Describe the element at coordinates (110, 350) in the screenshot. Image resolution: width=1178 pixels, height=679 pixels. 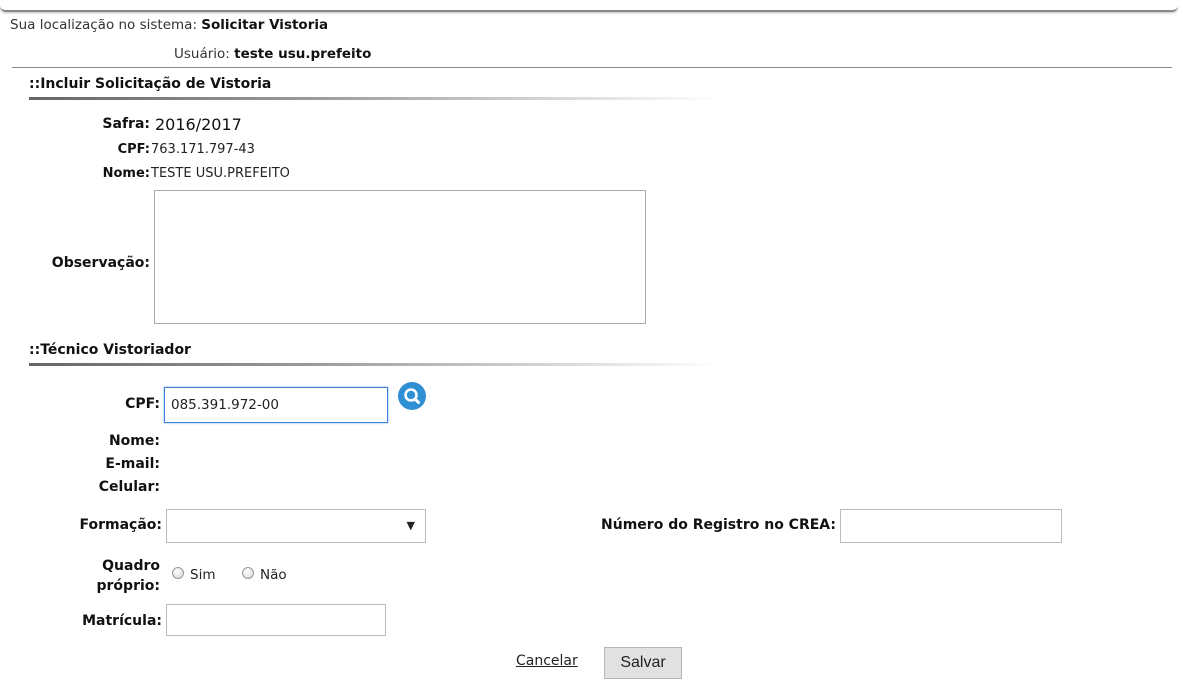
I see `section-title-tecnico: ::Técnico Vistoriador` at that location.